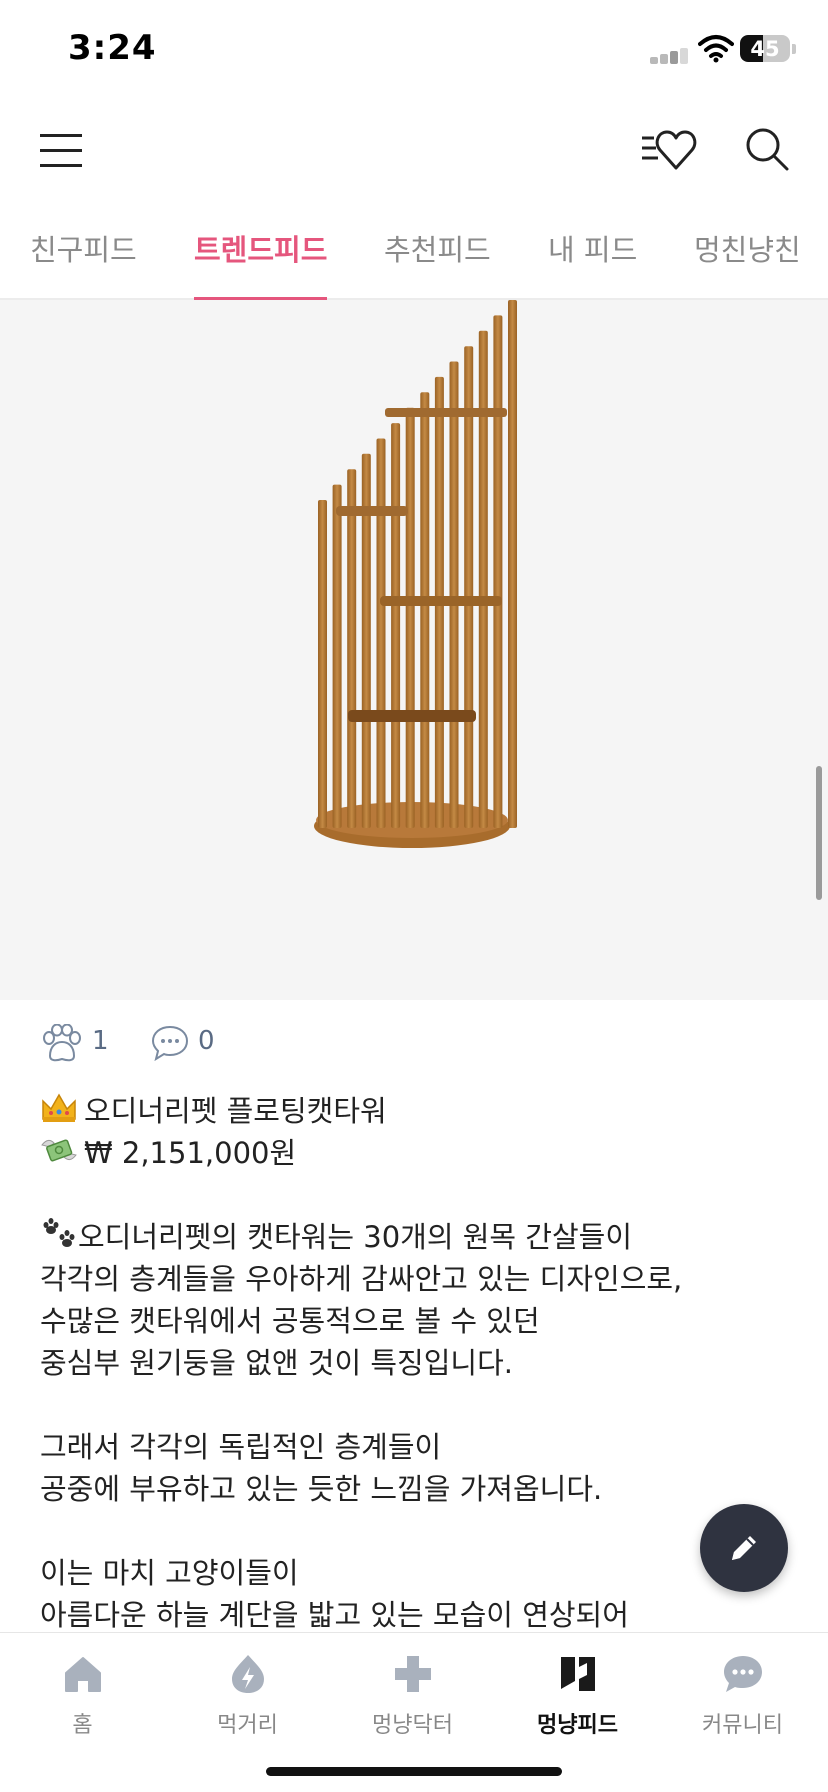 Image resolution: width=828 pixels, height=1792 pixels. Describe the element at coordinates (59, 1150) in the screenshot. I see `money-wings-icon` at that location.